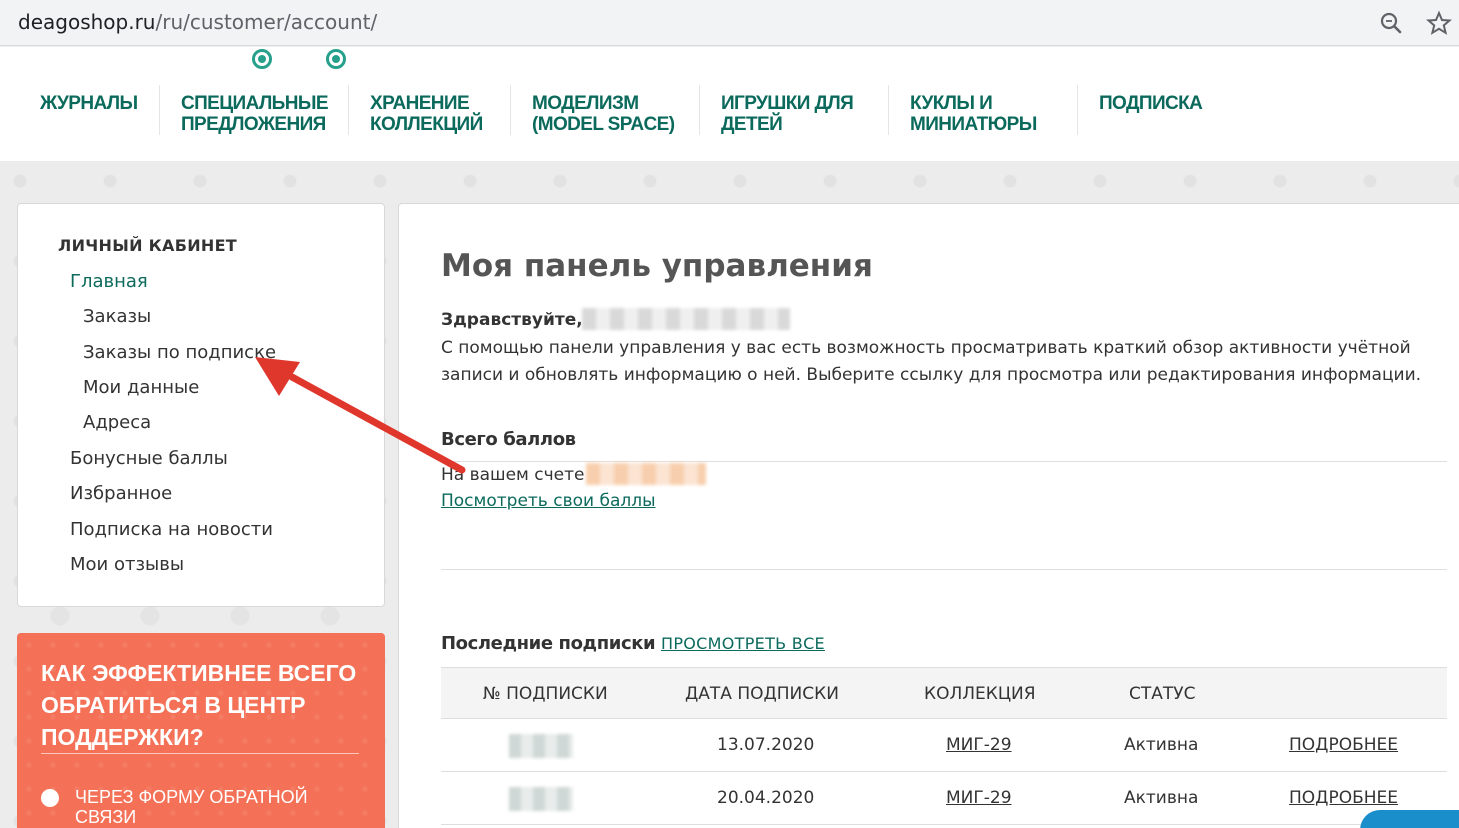 Image resolution: width=1459 pixels, height=828 pixels. Describe the element at coordinates (657, 266) in the screenshot. I see `page-title: Моя панель управления` at that location.